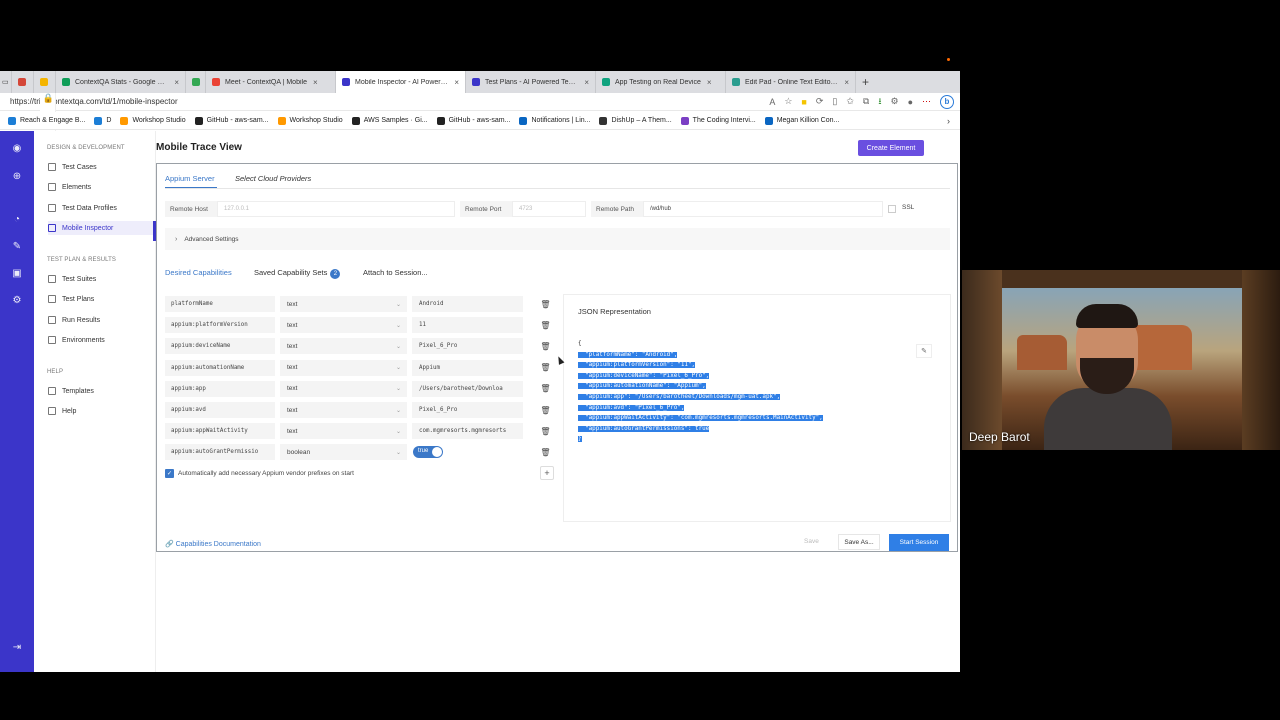 This screenshot has width=1280, height=720. Describe the element at coordinates (549, 209) in the screenshot. I see `remote-port-input: 4723` at that location.